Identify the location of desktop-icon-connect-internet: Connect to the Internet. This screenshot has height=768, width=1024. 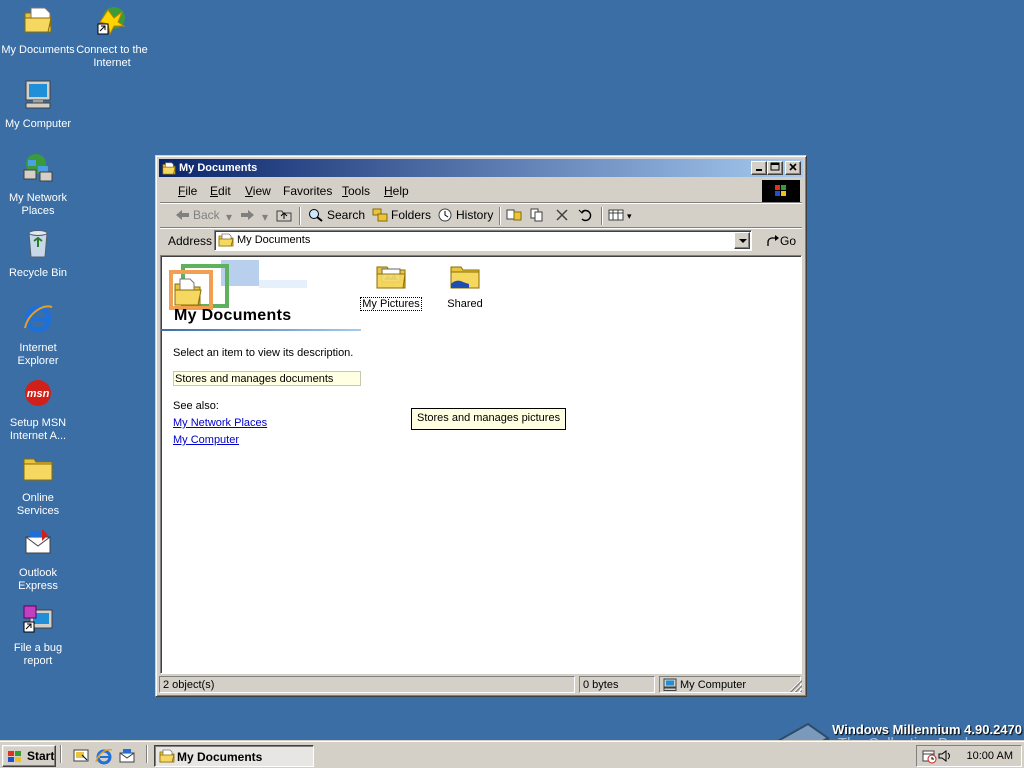
(112, 37).